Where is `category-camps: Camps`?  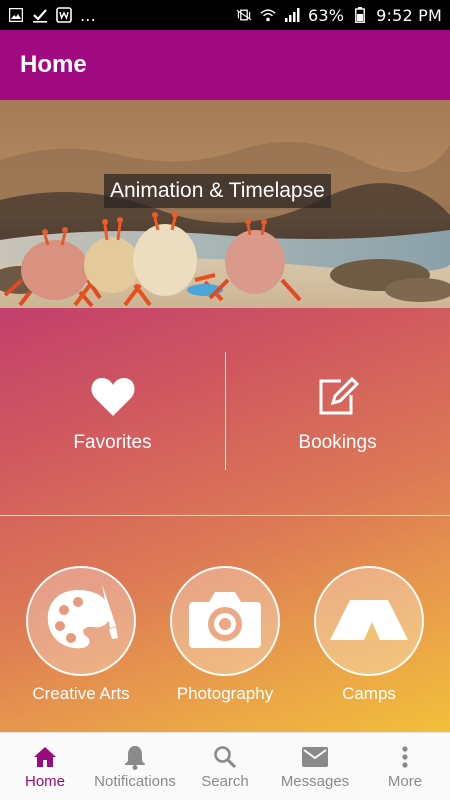 category-camps: Camps is located at coordinates (369, 635).